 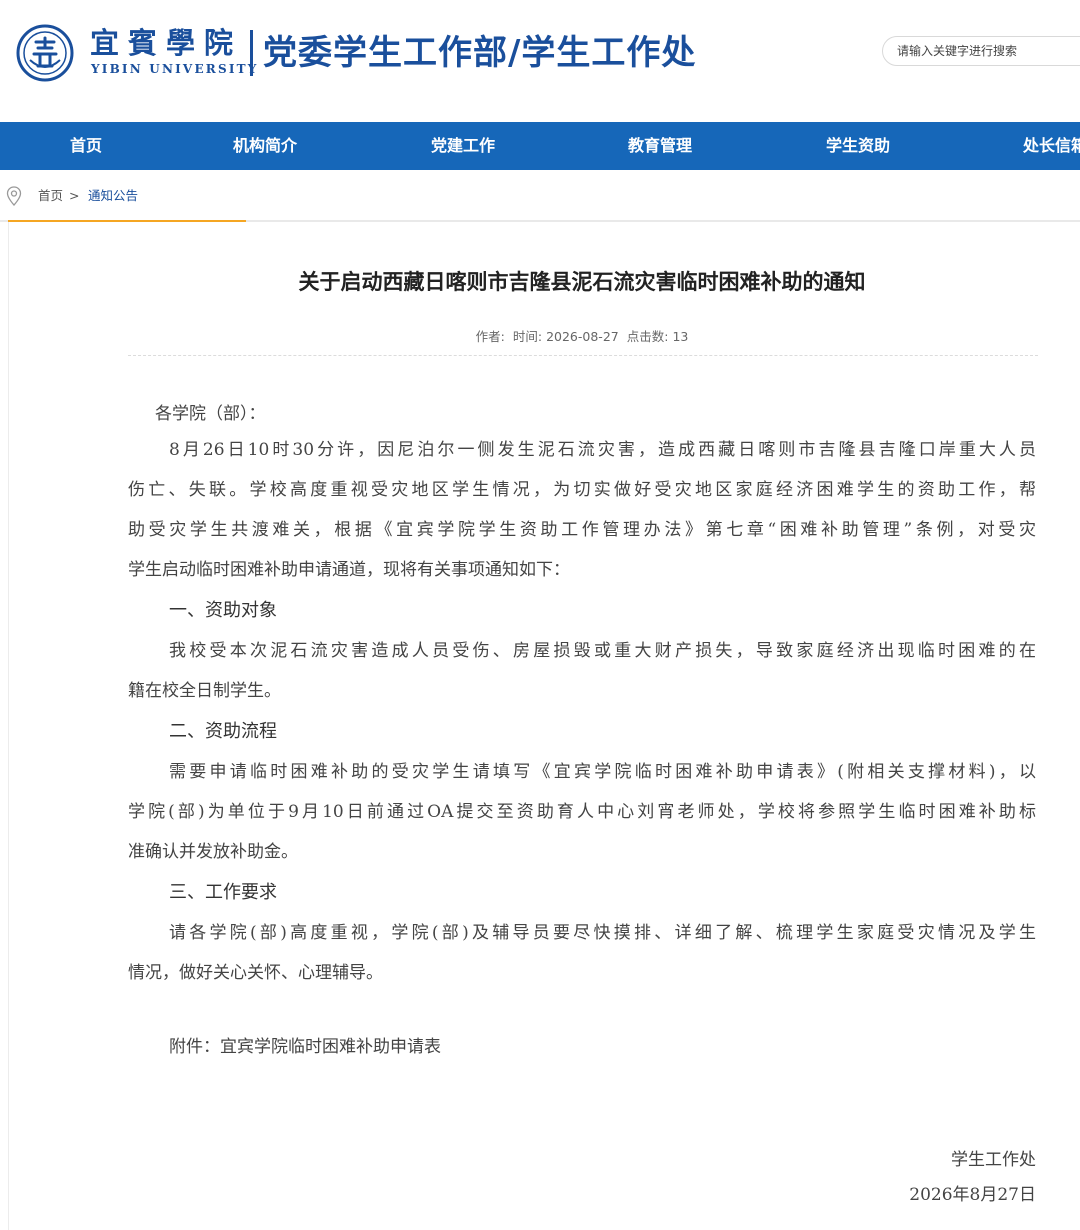 What do you see at coordinates (647, 336) in the screenshot?
I see `meta-clicks-label: 点击数:` at bounding box center [647, 336].